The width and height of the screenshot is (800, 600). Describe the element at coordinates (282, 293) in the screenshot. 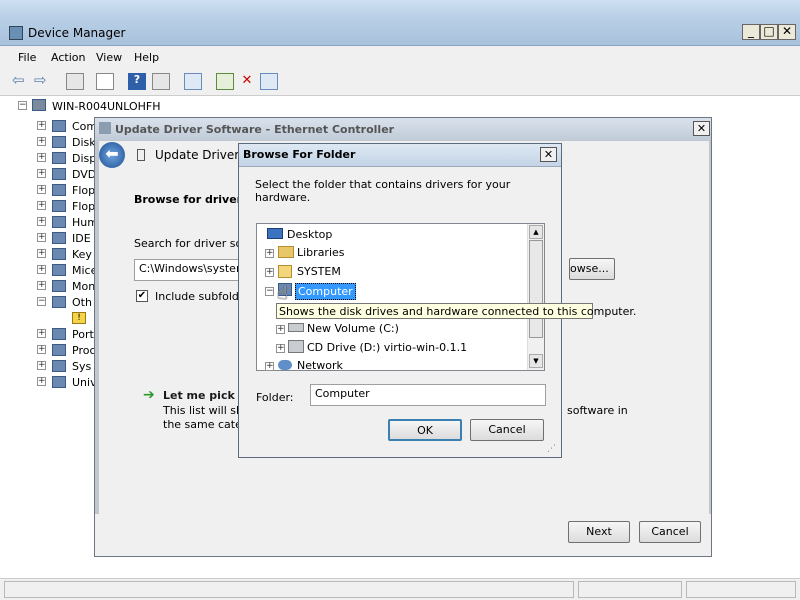

I see `hand-cursor-icon: ☝` at that location.